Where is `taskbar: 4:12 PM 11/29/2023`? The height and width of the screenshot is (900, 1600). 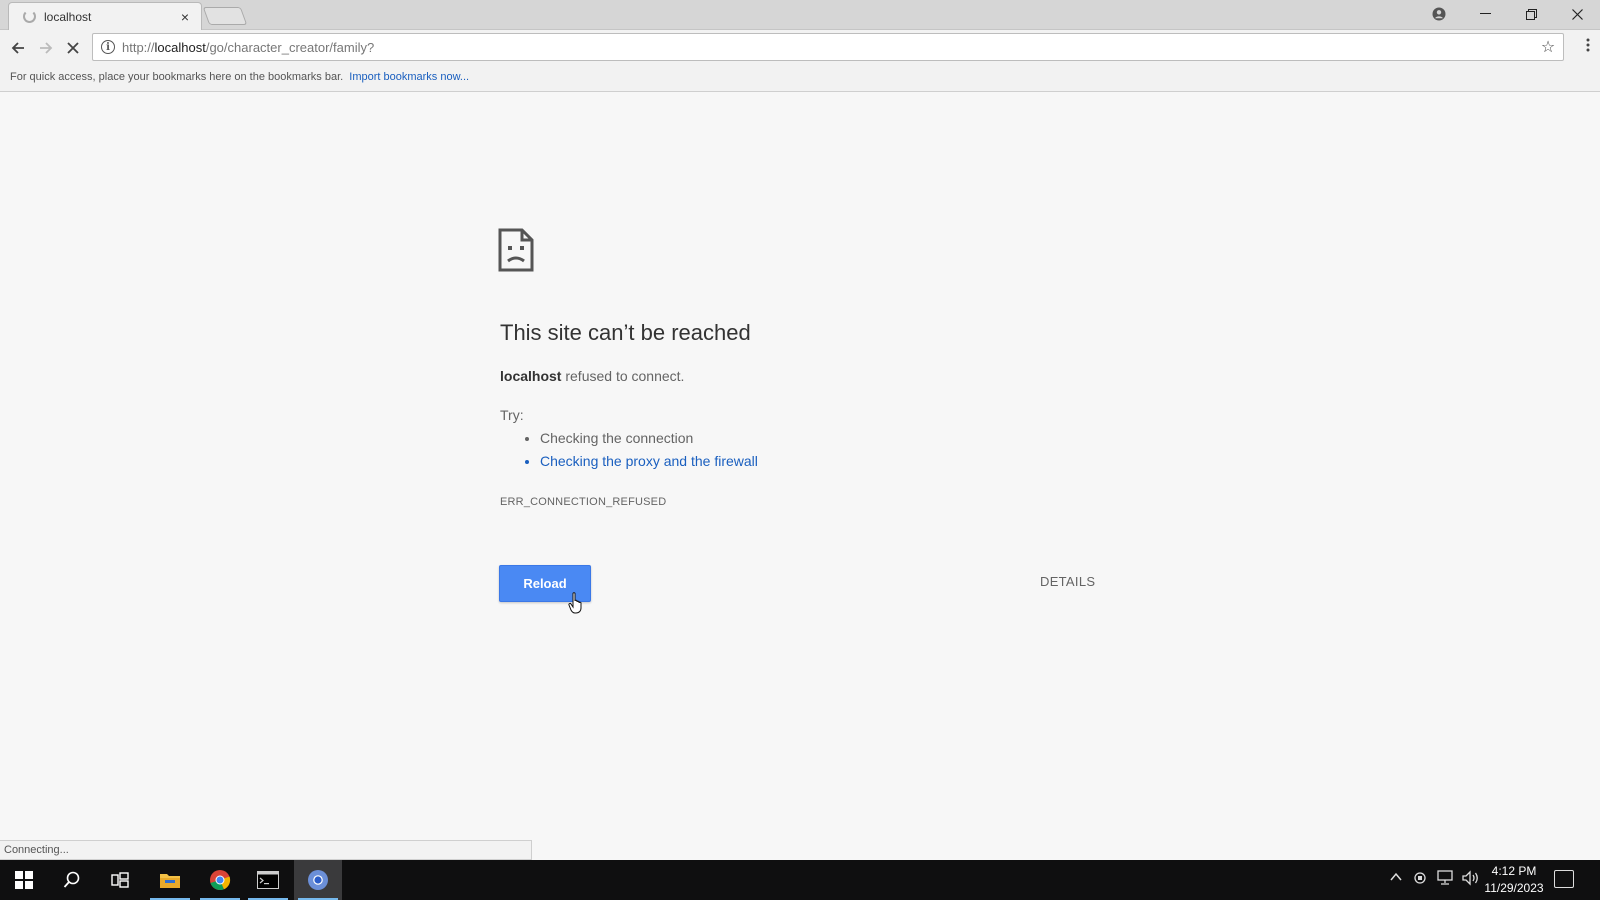 taskbar: 4:12 PM 11/29/2023 is located at coordinates (800, 880).